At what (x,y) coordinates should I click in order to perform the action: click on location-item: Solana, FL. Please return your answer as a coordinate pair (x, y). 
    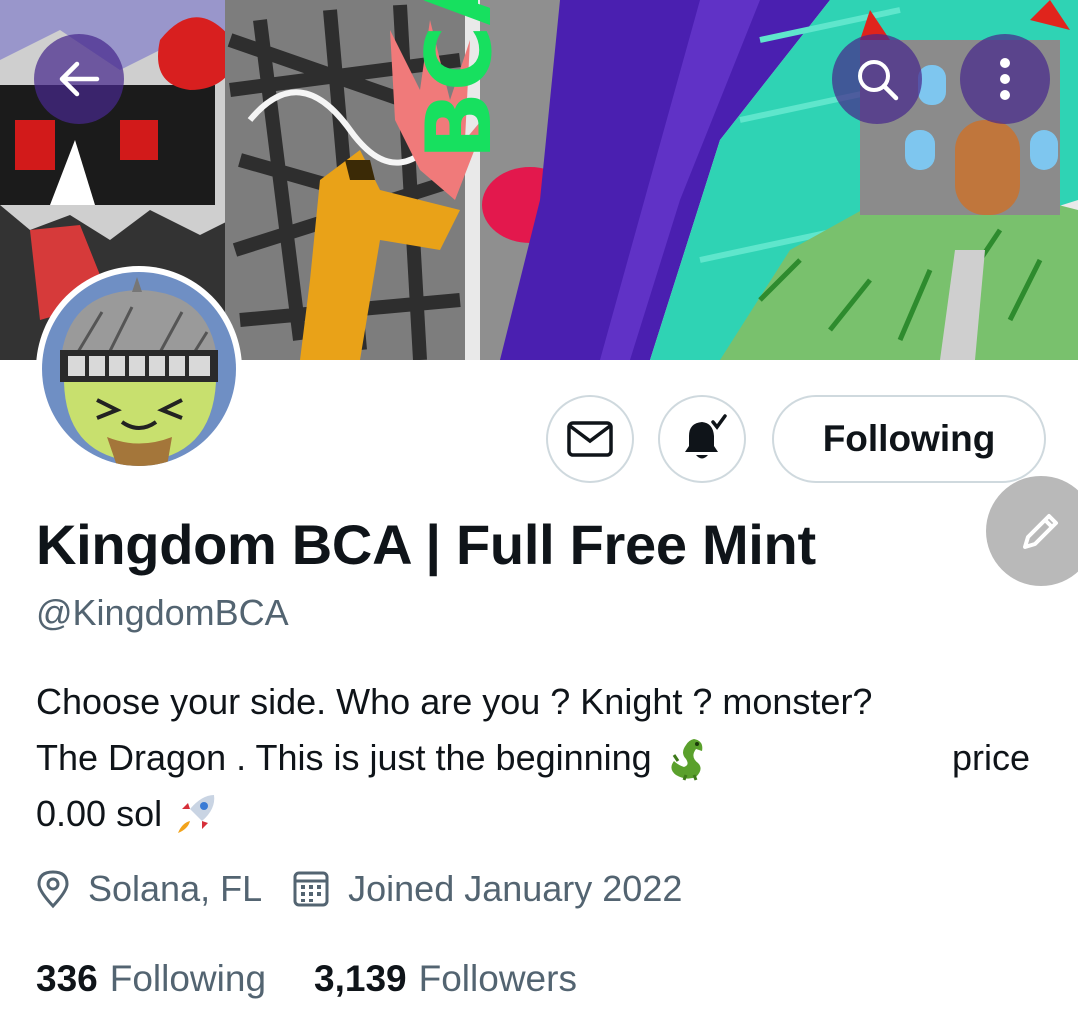
    Looking at the image, I should click on (149, 889).